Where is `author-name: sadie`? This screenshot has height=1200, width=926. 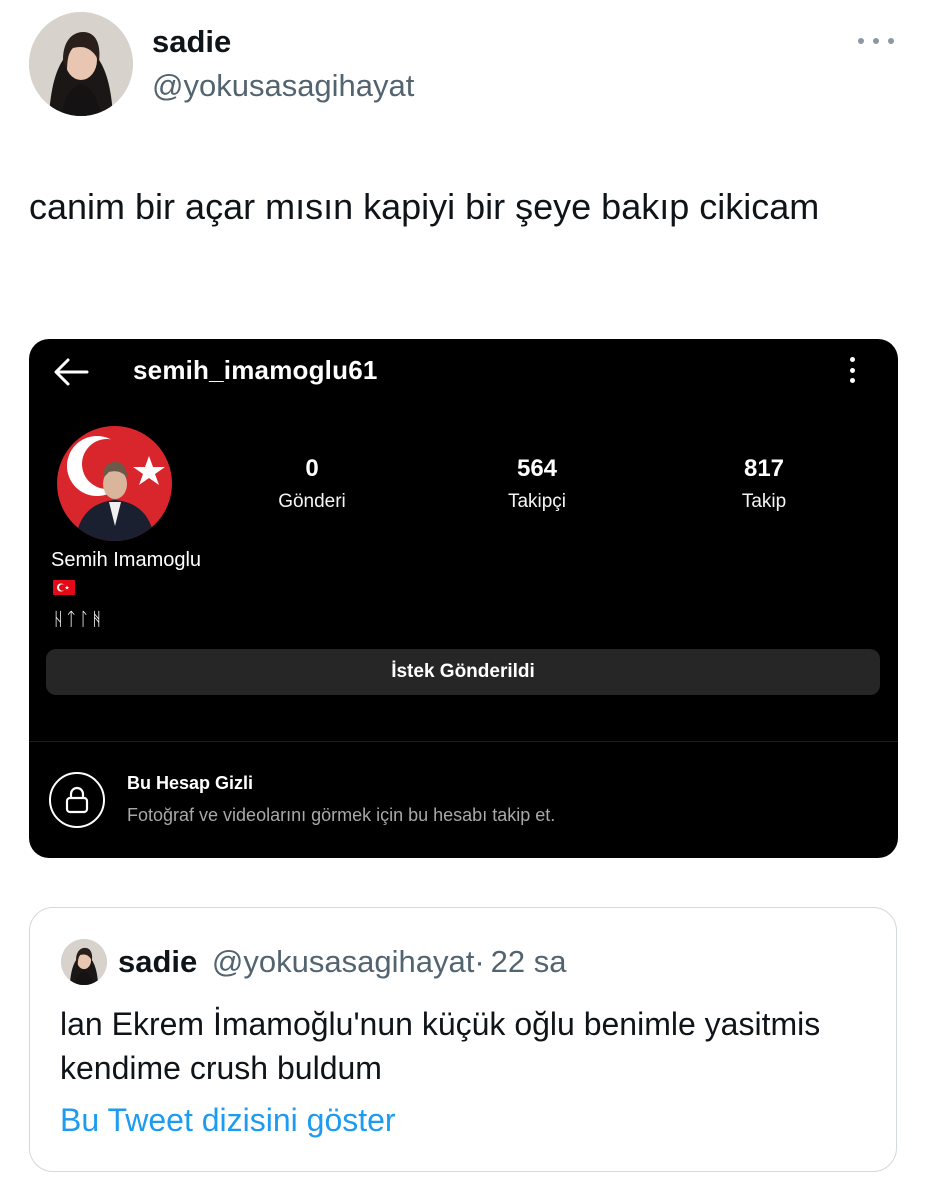
author-name: sadie is located at coordinates (191, 42).